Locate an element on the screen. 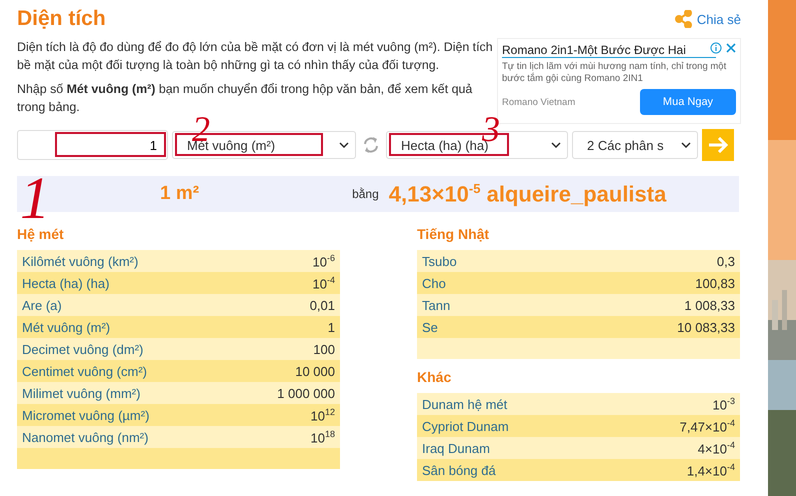 The image size is (796, 496). unit-value: 100 is located at coordinates (324, 349).